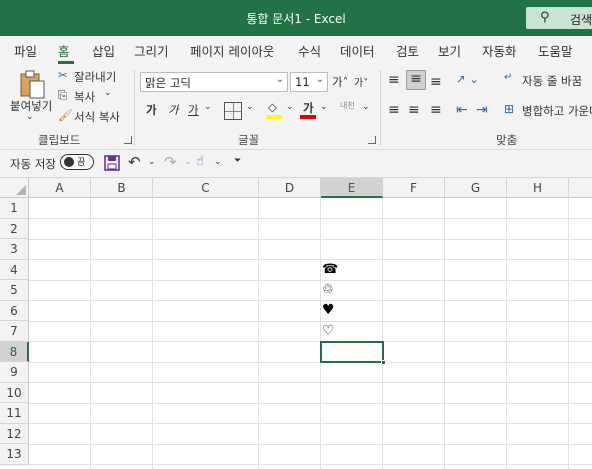 The image size is (592, 469). I want to click on row-header-1: 1, so click(14, 208).